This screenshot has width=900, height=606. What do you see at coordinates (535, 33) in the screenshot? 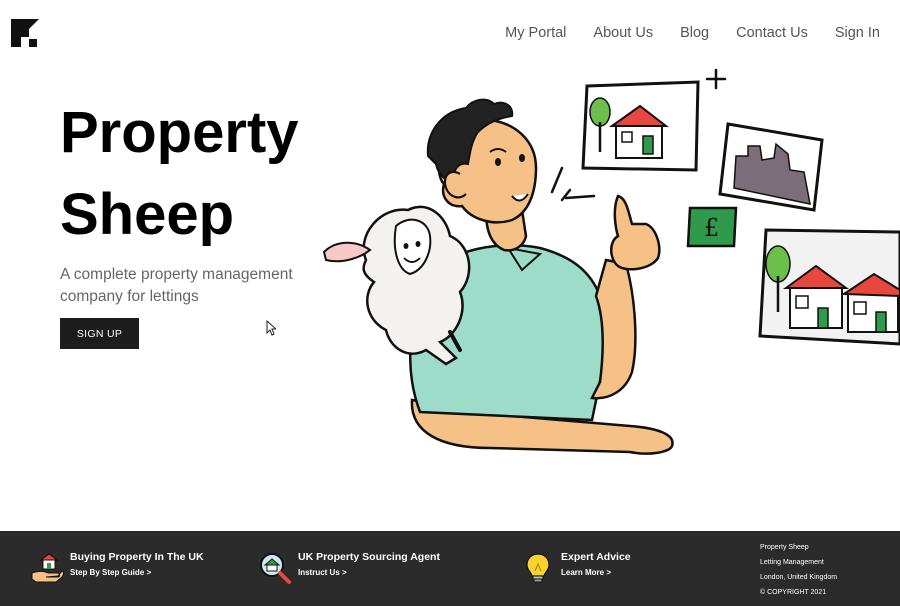
I see `nav-my-portal: My Portal` at bounding box center [535, 33].